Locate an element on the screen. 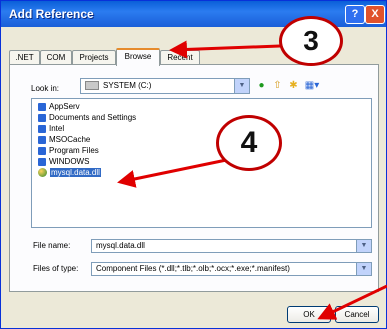 This screenshot has width=387, height=329. step-4-callout: 4 is located at coordinates (249, 143).